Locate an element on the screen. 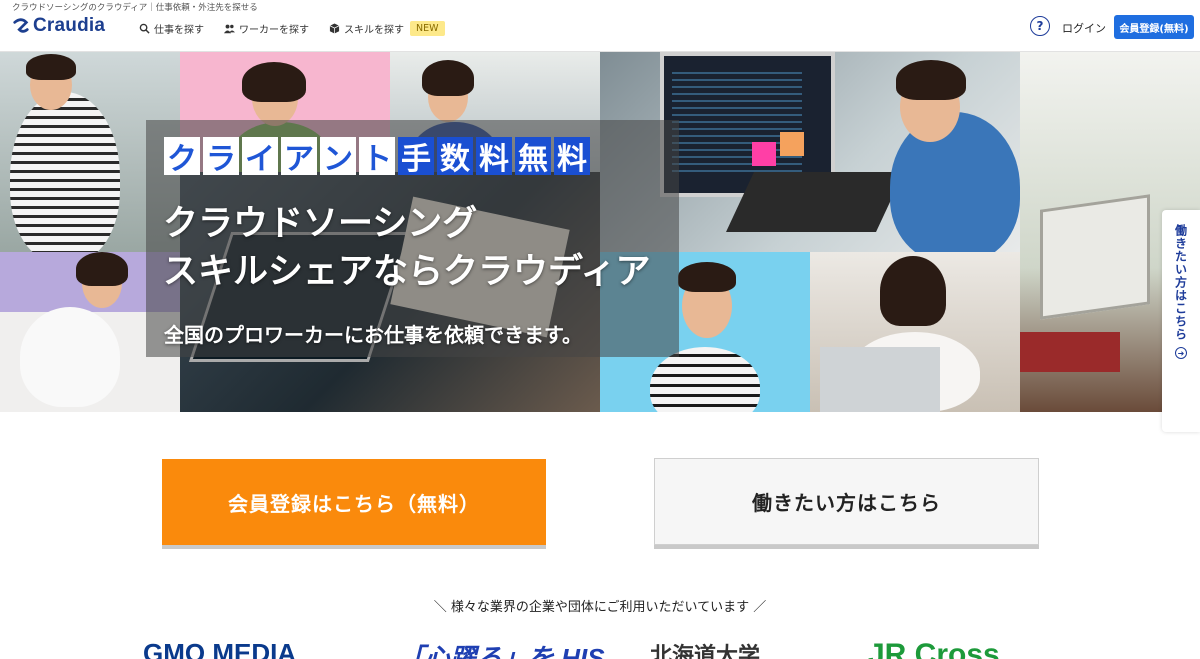 This screenshot has width=1200, height=659. clients-heading: ＼ 様々な業界の企業や団体にご利用いただいています ／ is located at coordinates (600, 607).